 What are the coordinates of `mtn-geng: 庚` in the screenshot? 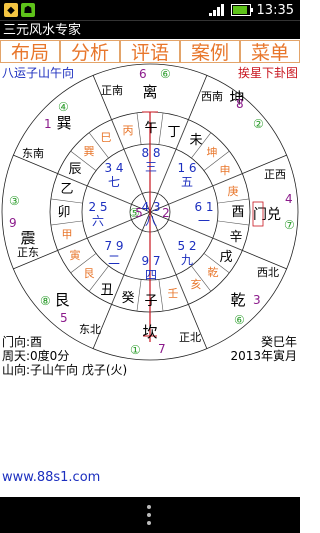 It's located at (233, 191).